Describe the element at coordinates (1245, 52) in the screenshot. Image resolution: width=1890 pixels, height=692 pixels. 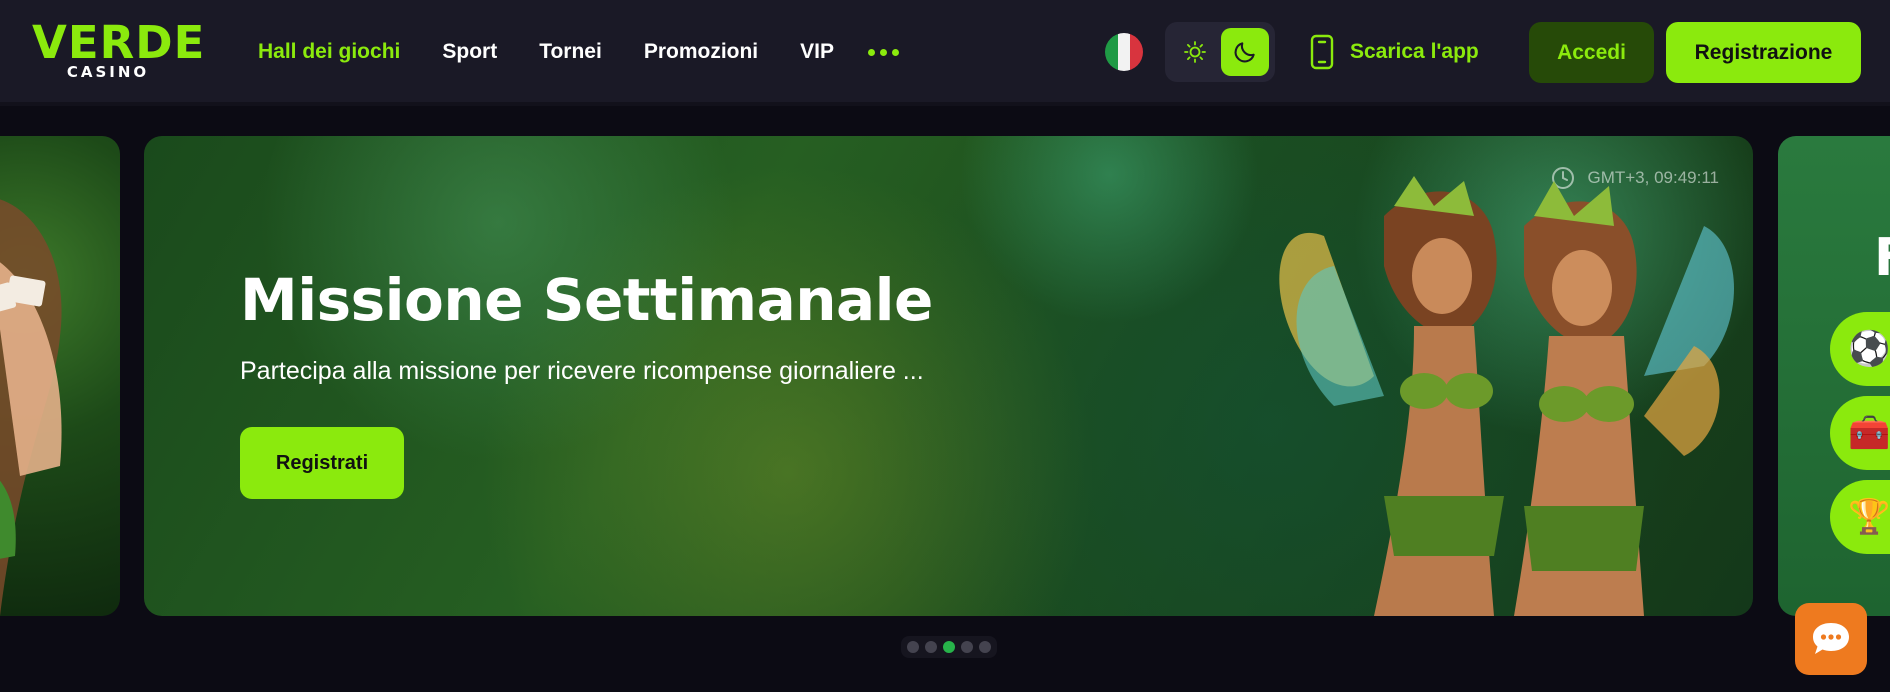
I see `moon-icon` at that location.